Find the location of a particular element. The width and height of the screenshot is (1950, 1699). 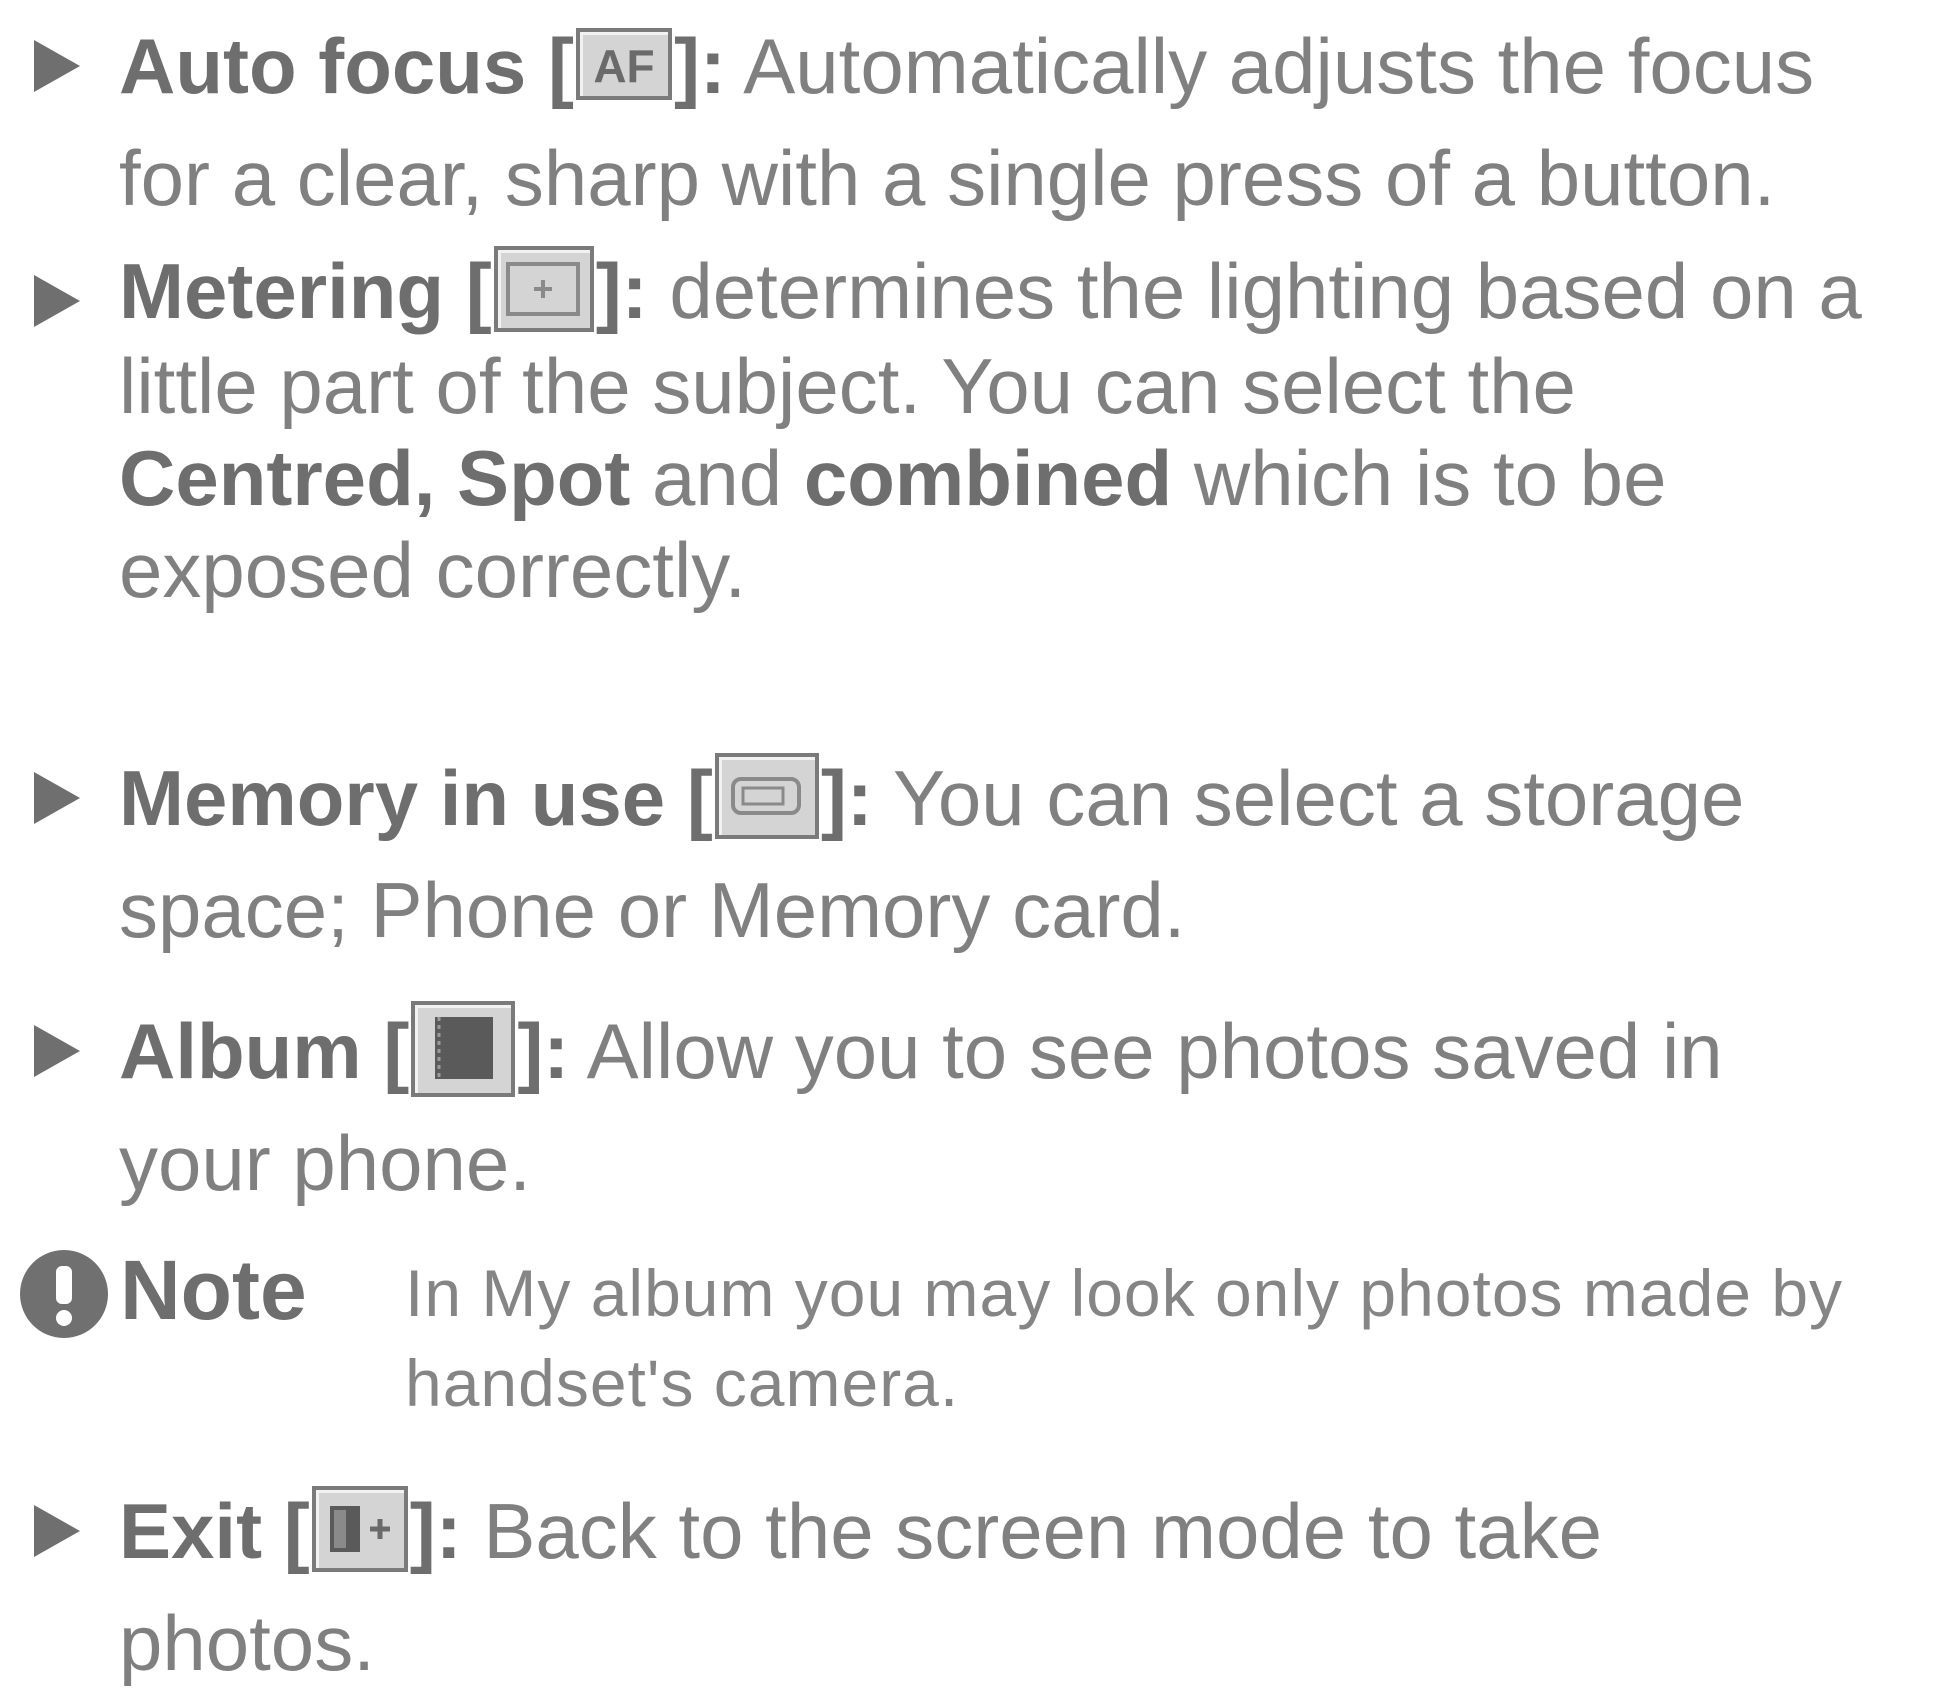

album-desc-2: your phone. is located at coordinates (325, 1163).